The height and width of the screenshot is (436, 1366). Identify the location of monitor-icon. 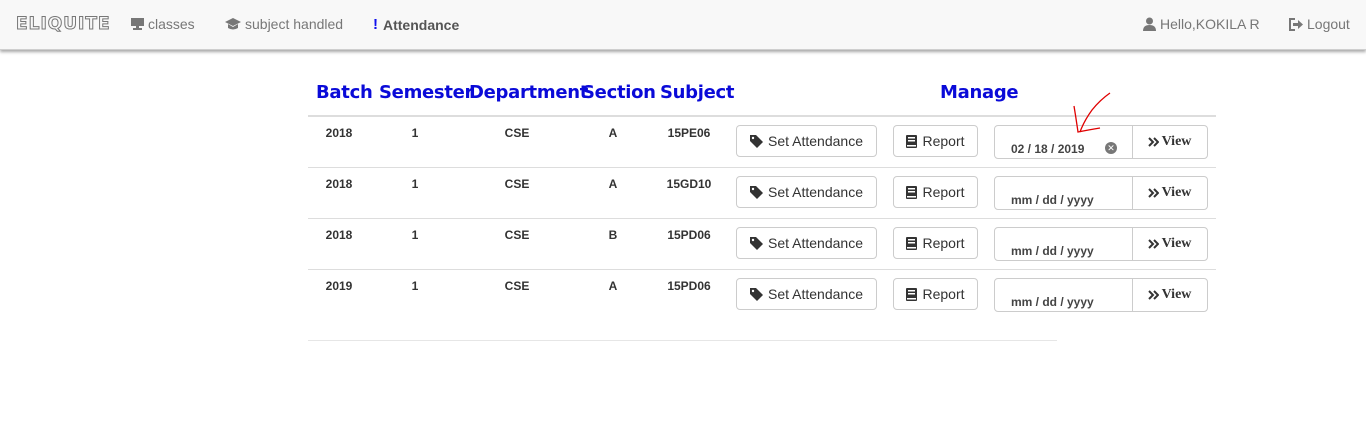
(137, 24).